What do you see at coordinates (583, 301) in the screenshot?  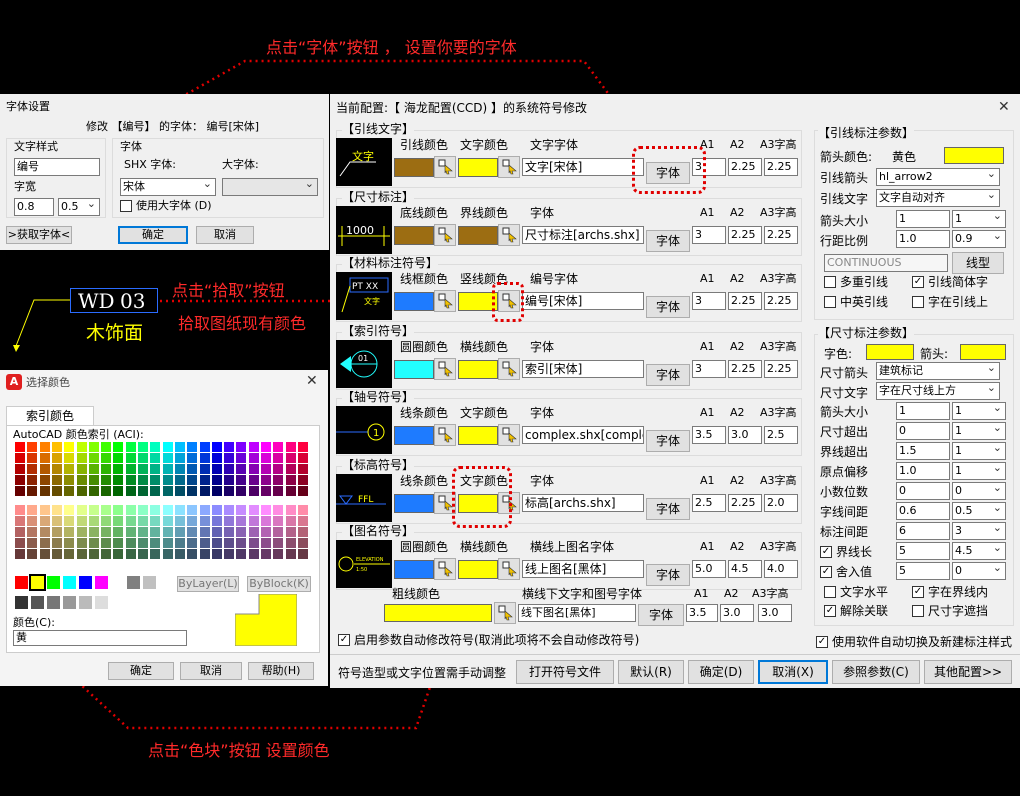 I see `font-input: 编号[宋体]` at bounding box center [583, 301].